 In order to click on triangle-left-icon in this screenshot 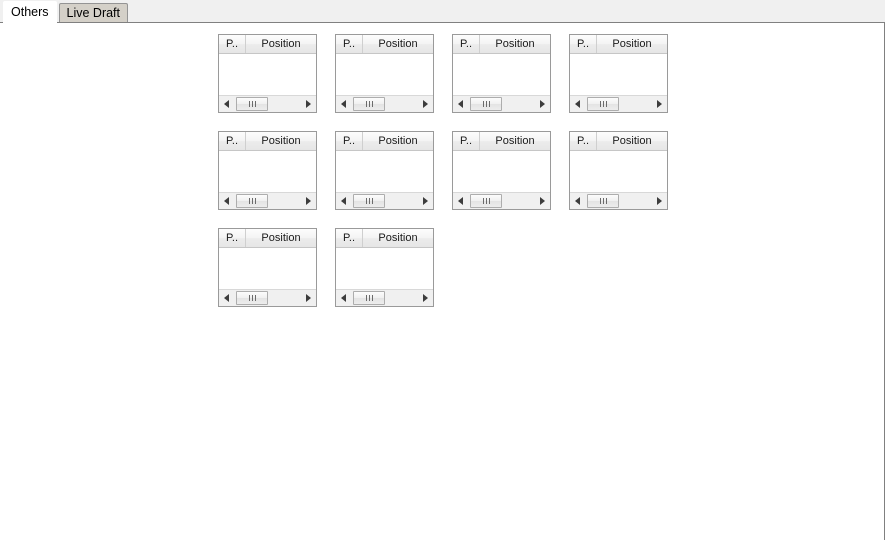, I will do `click(343, 298)`.